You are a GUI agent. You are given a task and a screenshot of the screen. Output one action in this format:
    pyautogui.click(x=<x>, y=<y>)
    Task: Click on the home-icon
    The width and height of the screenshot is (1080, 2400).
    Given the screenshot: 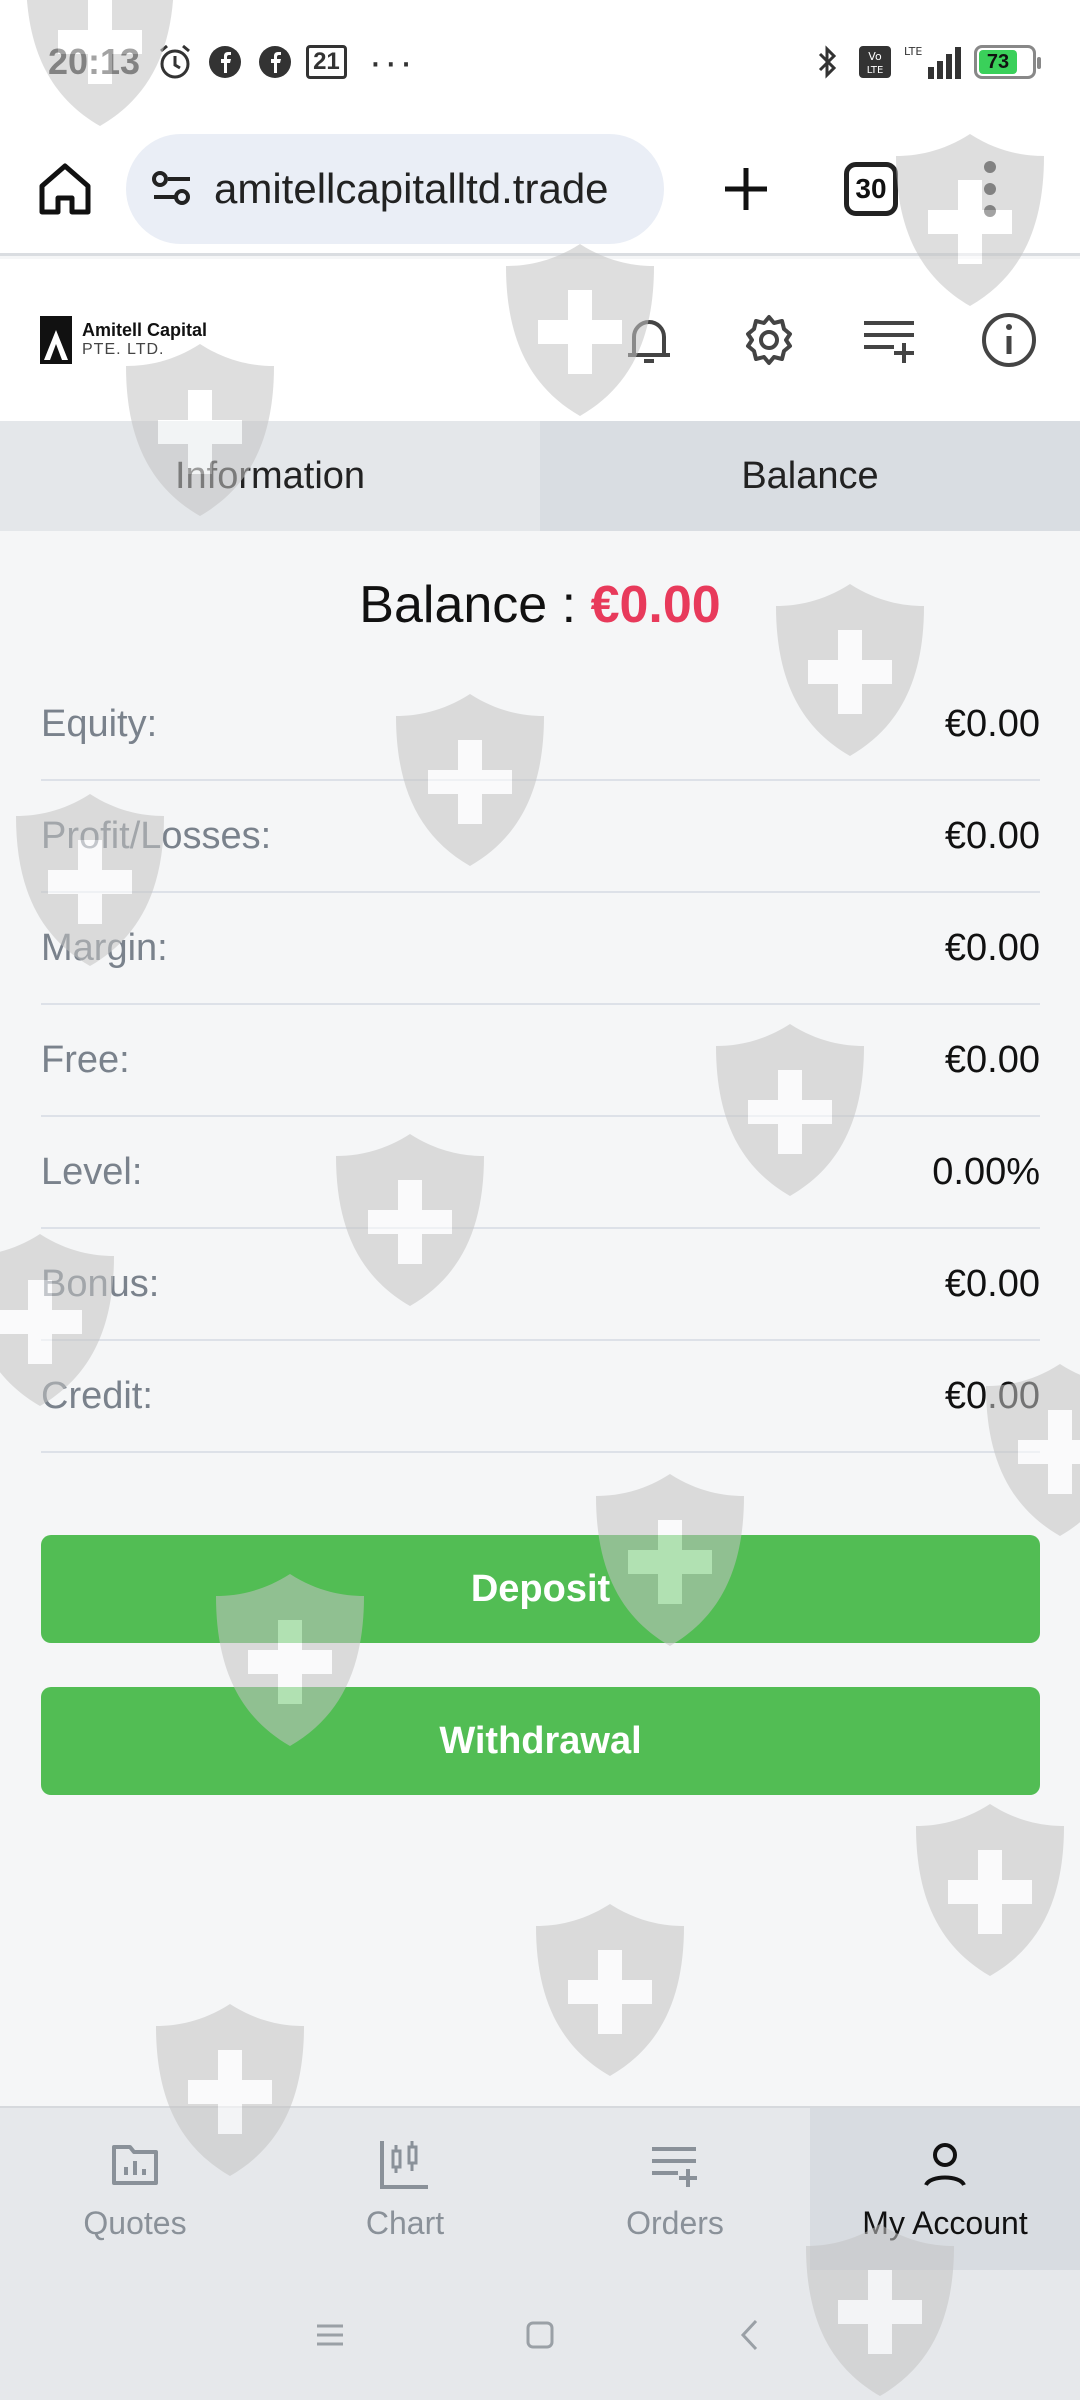 What is the action you would take?
    pyautogui.click(x=65, y=189)
    